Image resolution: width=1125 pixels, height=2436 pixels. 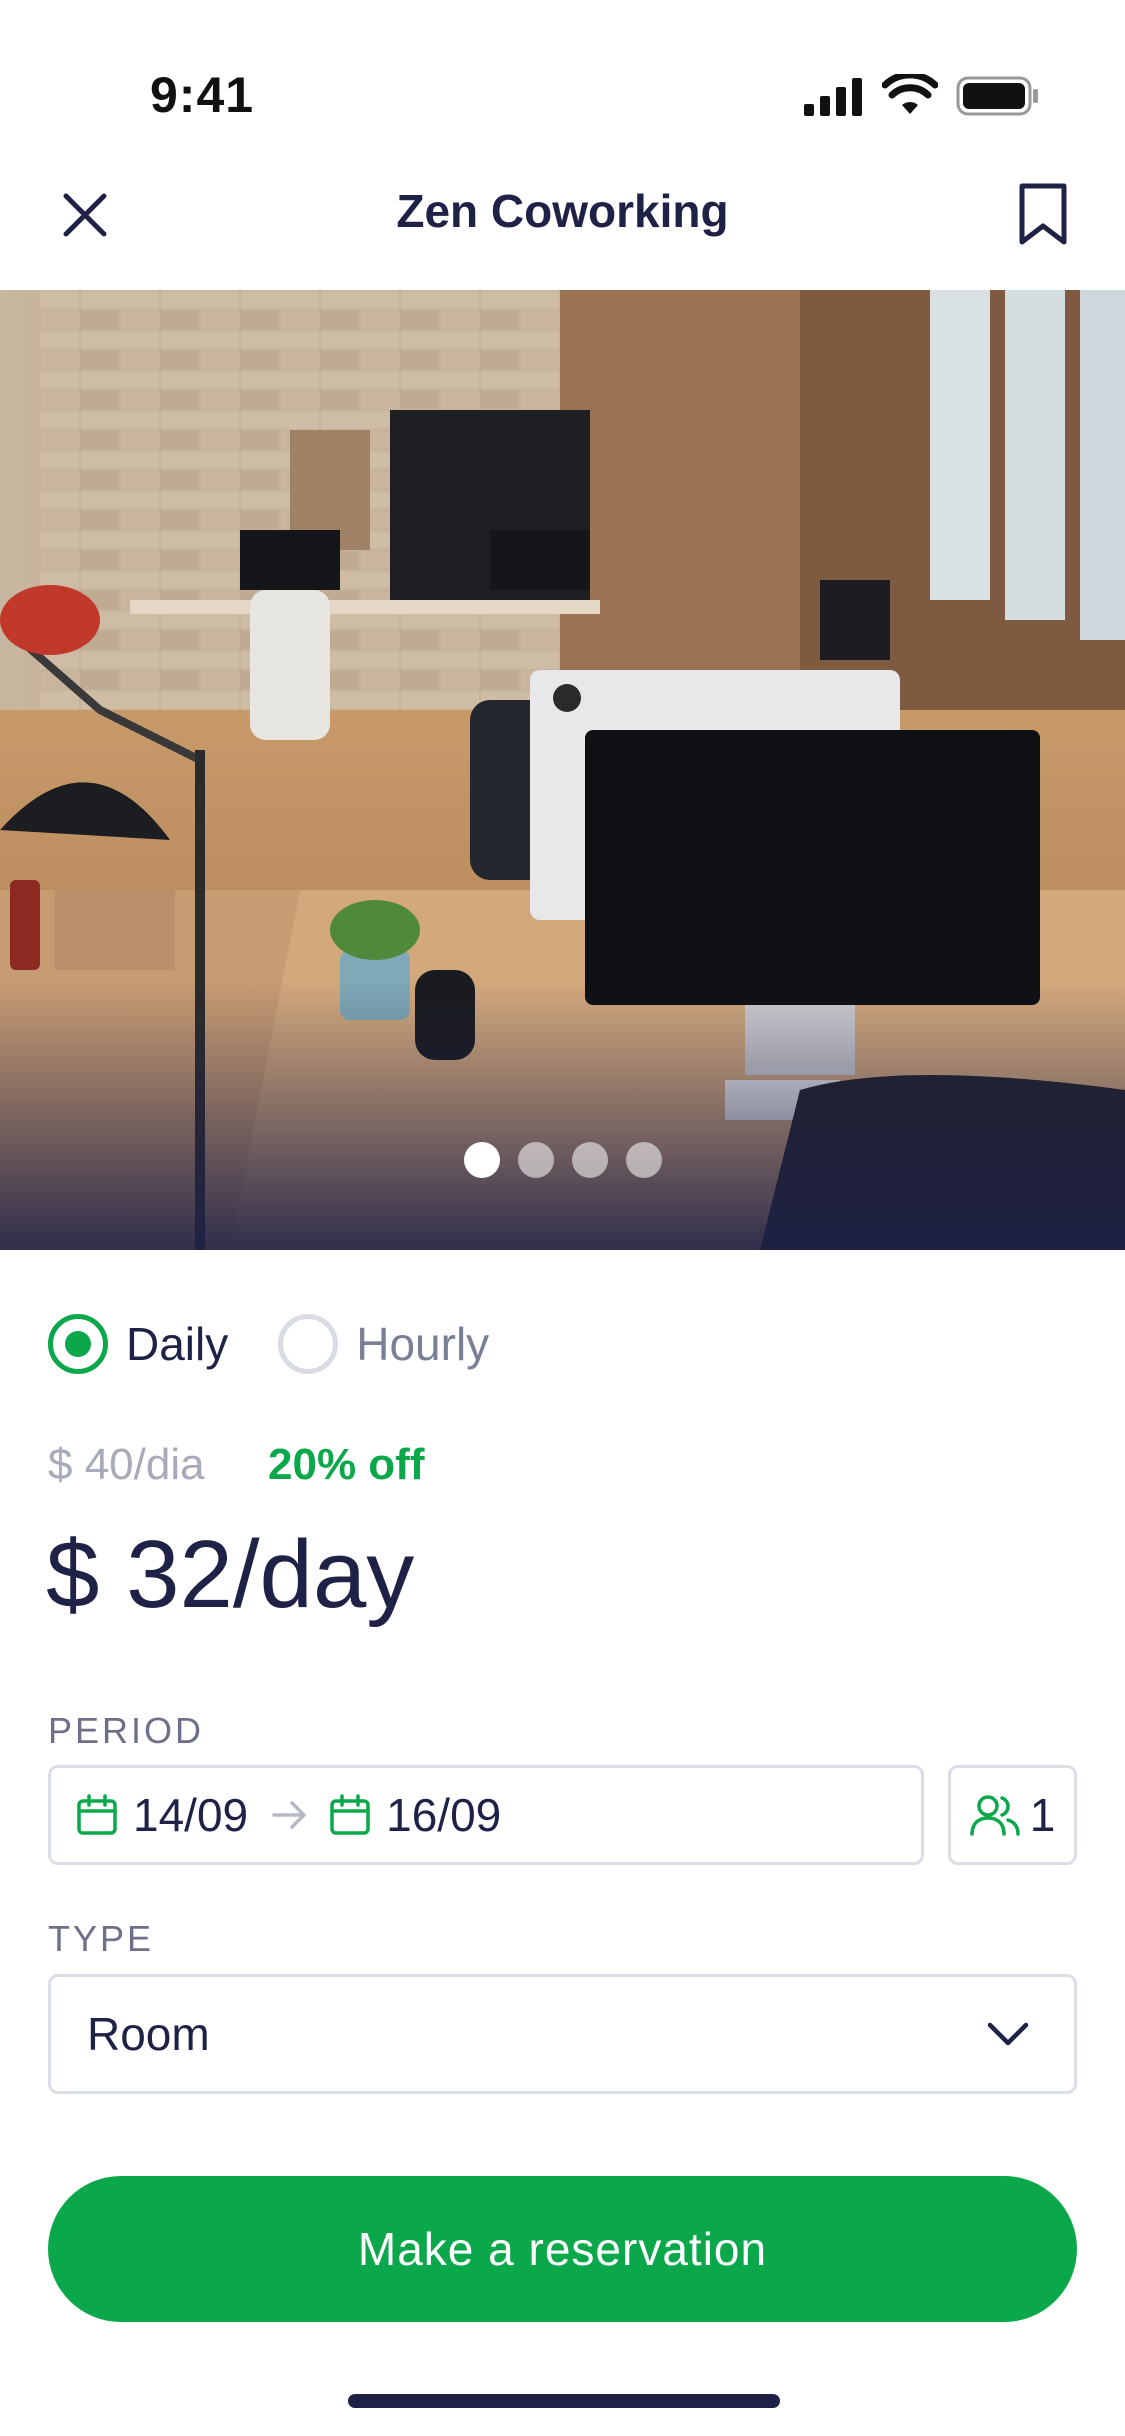 What do you see at coordinates (191, 1815) in the screenshot?
I see `start-date: 14/09` at bounding box center [191, 1815].